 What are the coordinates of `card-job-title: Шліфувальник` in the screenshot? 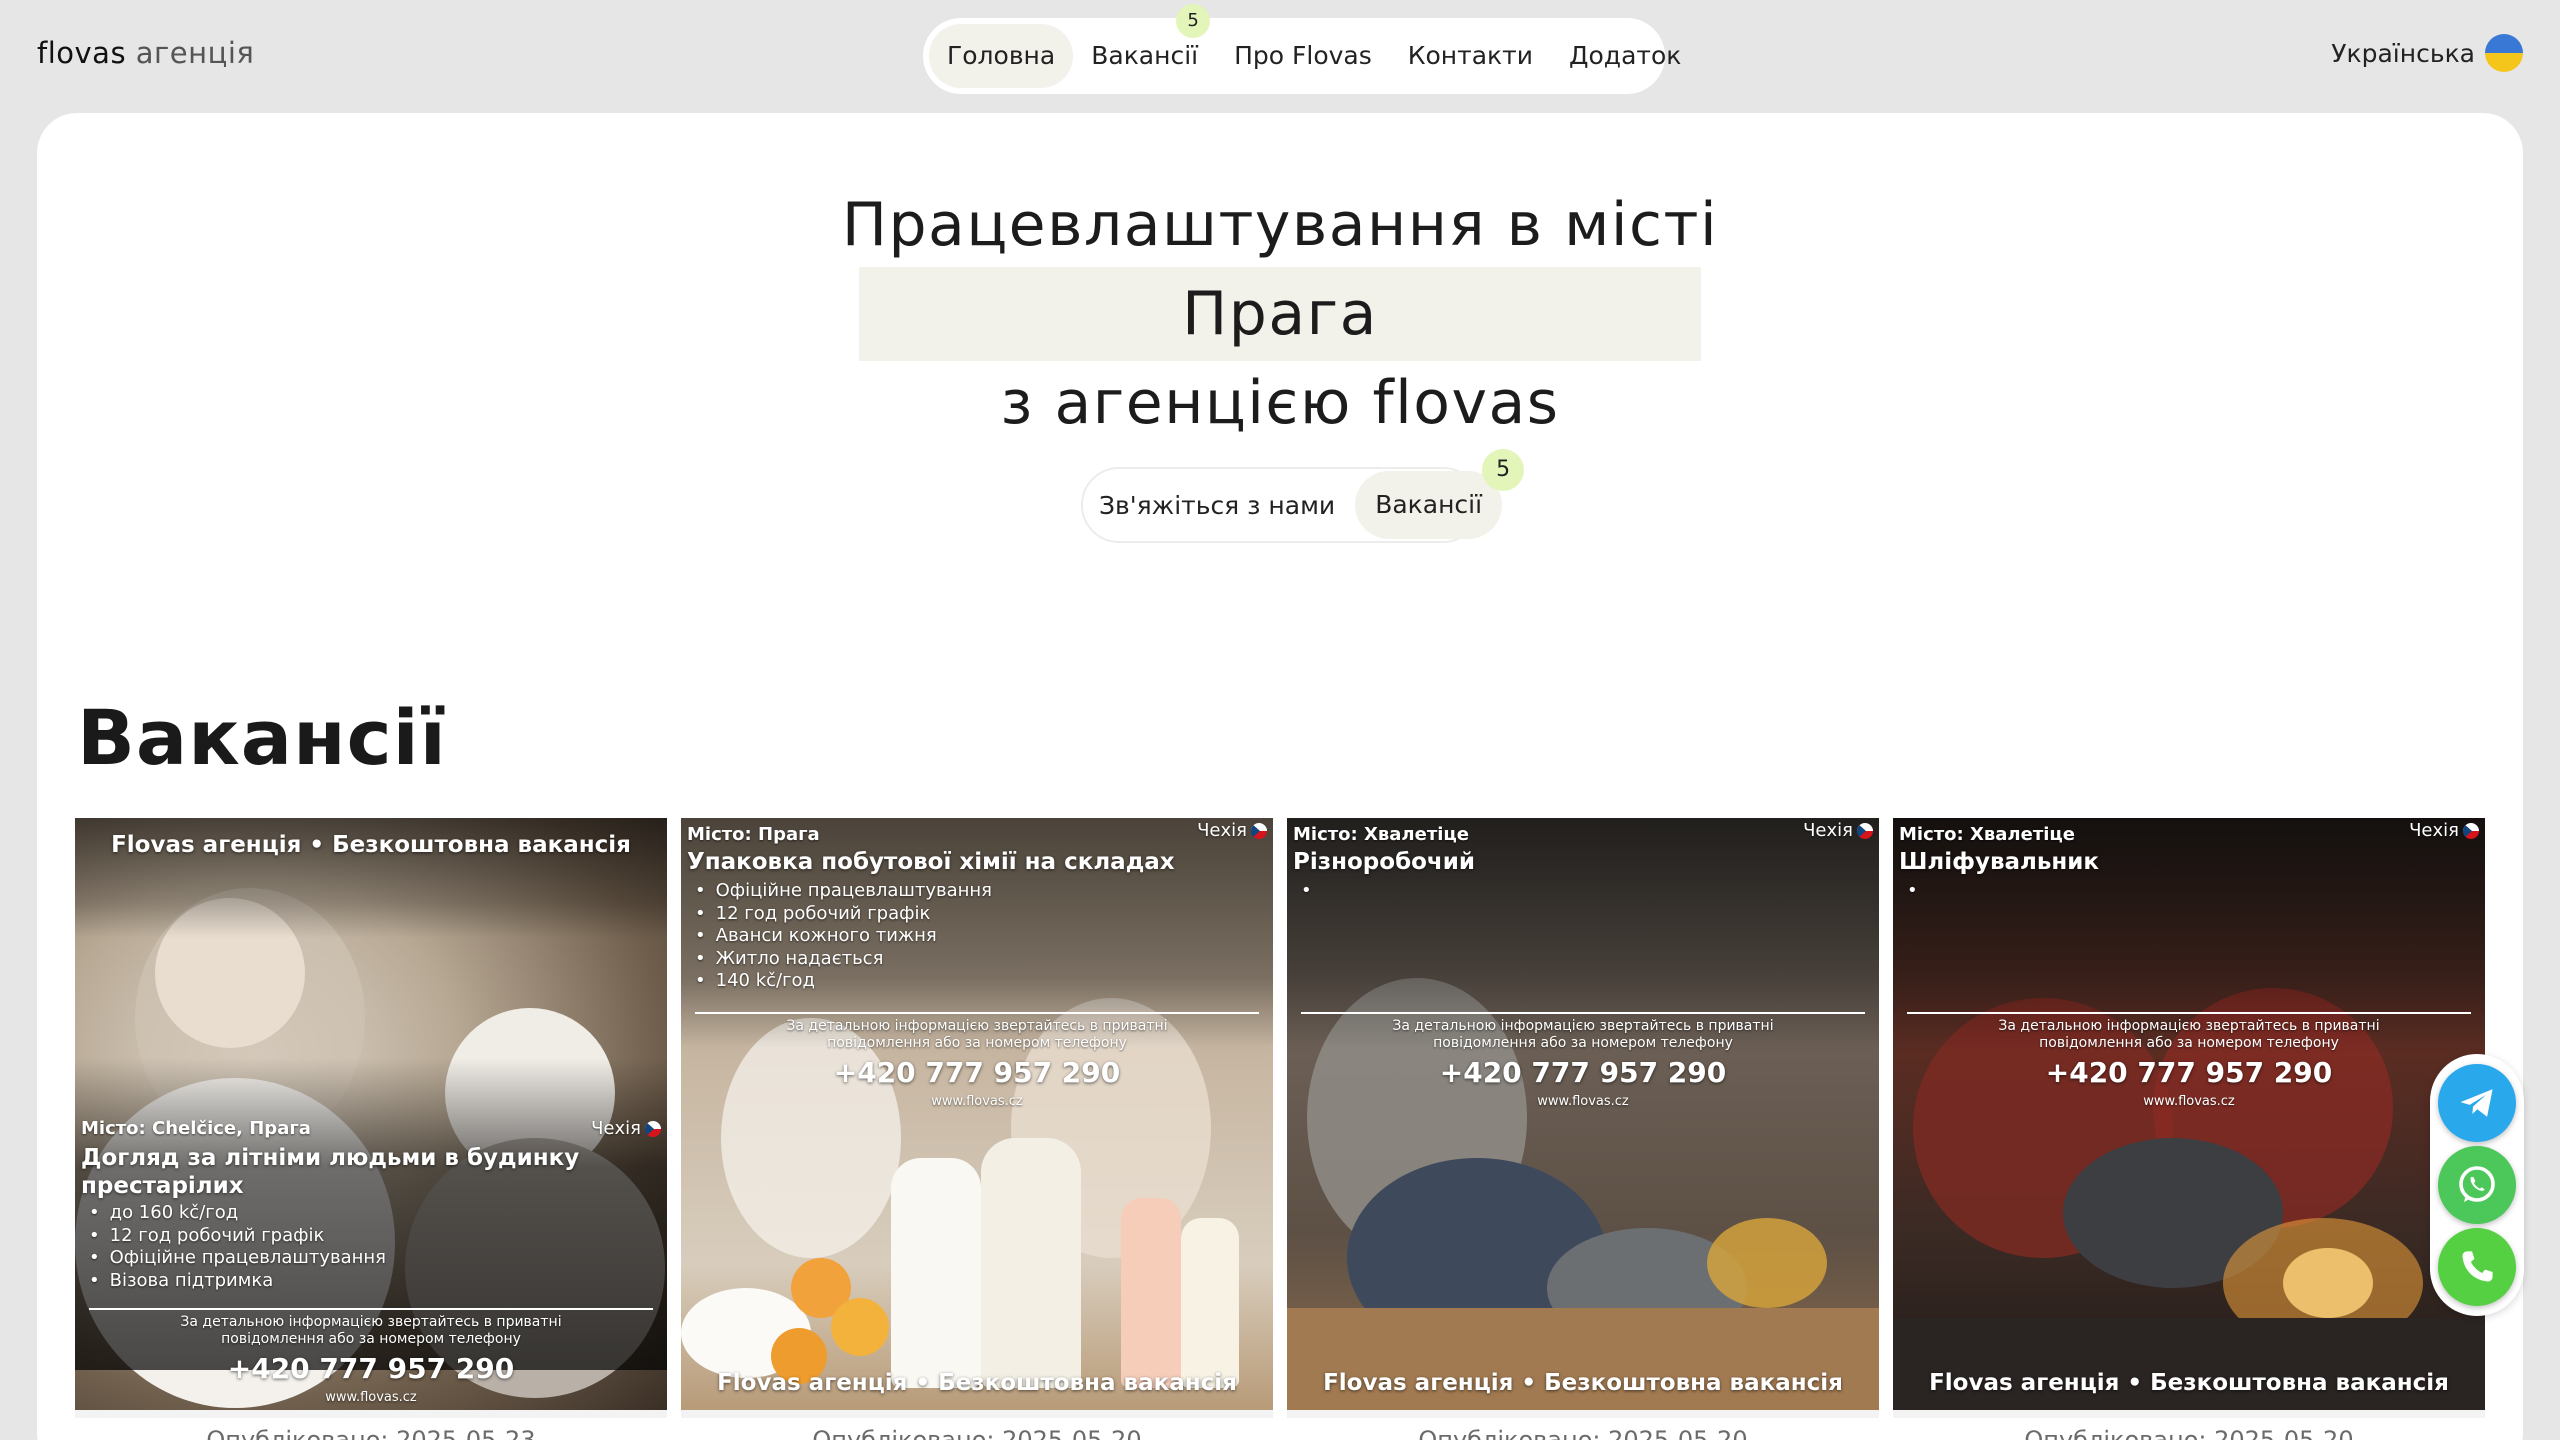 It's located at (1999, 862).